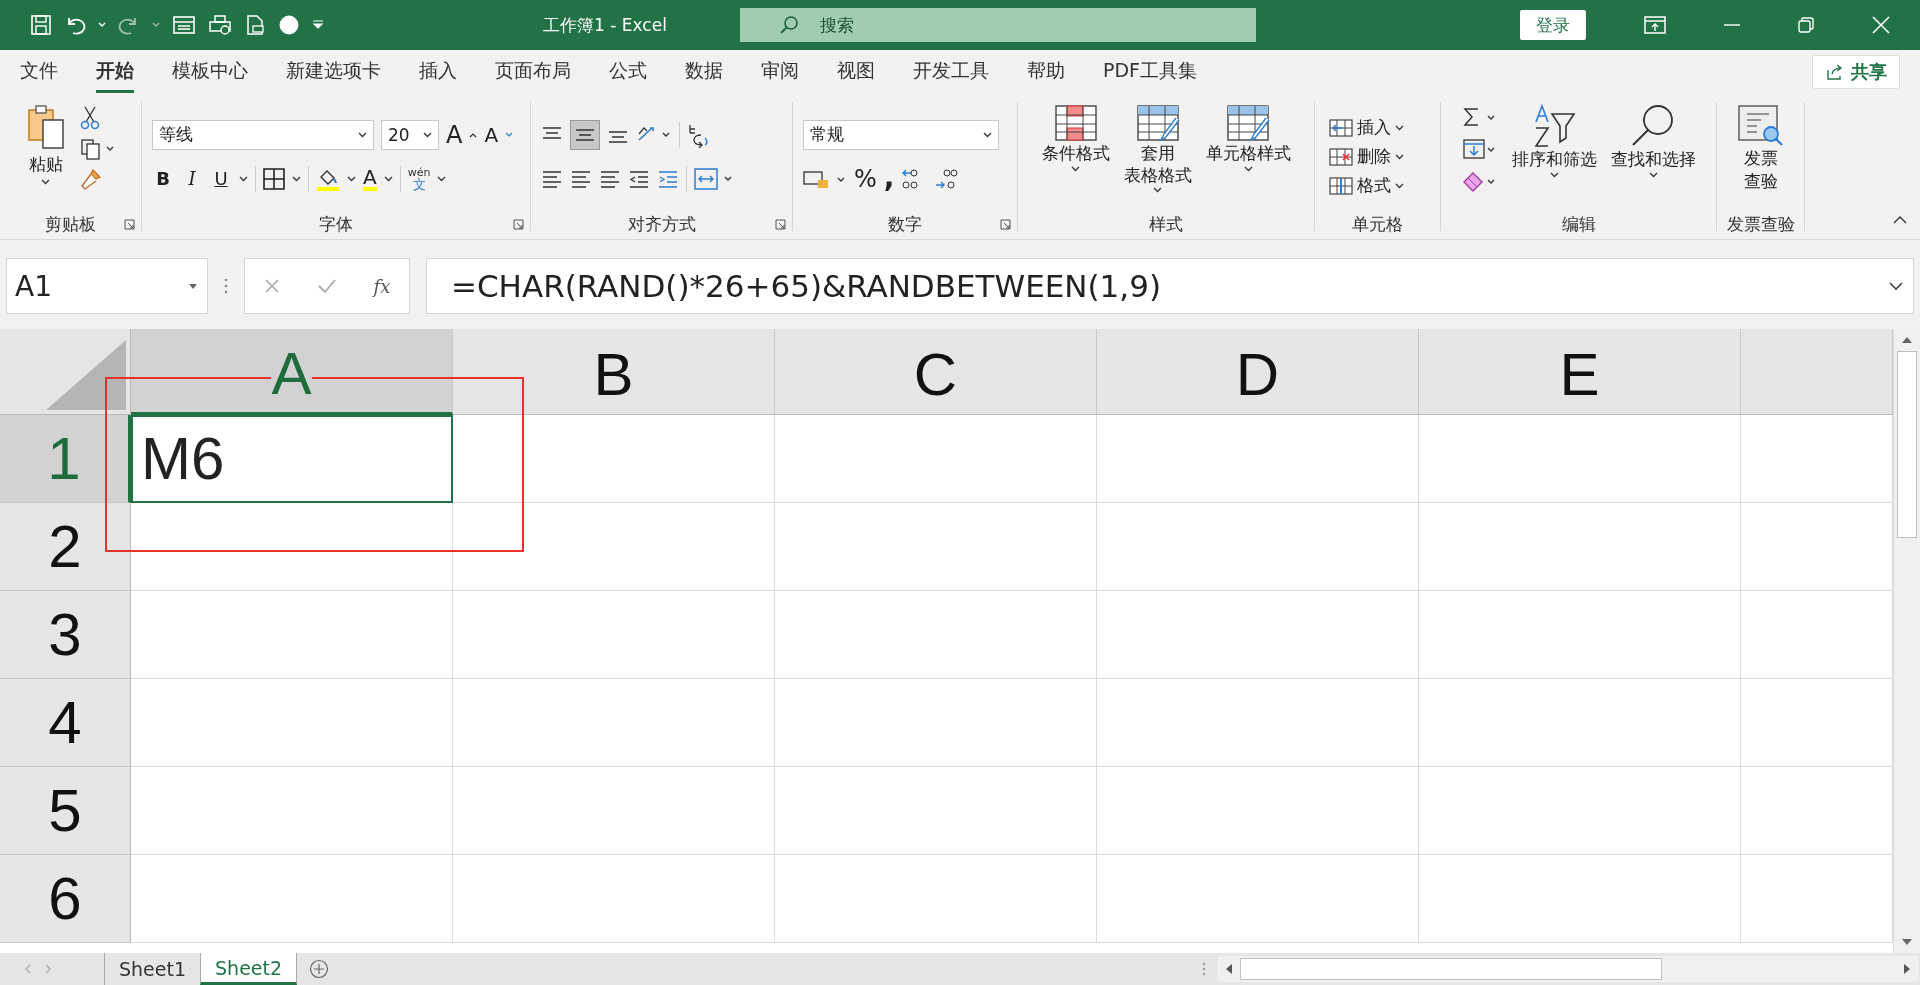  Describe the element at coordinates (326, 286) in the screenshot. I see `check-icon` at that location.